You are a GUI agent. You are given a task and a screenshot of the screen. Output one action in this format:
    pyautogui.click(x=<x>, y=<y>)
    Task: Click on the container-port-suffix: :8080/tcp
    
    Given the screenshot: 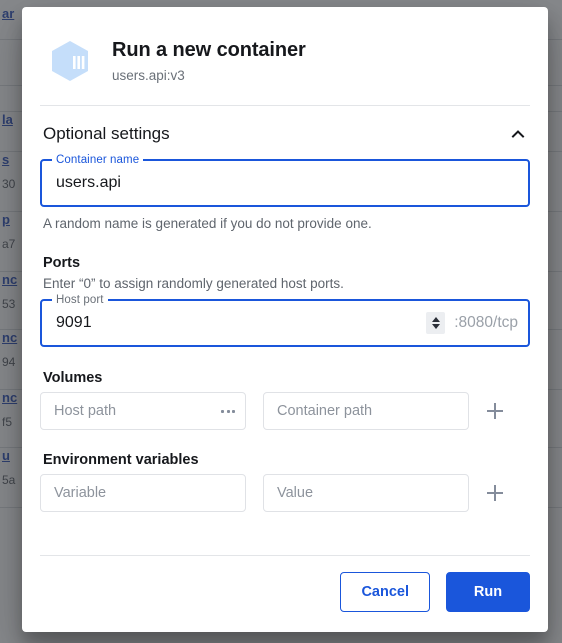 What is the action you would take?
    pyautogui.click(x=486, y=322)
    